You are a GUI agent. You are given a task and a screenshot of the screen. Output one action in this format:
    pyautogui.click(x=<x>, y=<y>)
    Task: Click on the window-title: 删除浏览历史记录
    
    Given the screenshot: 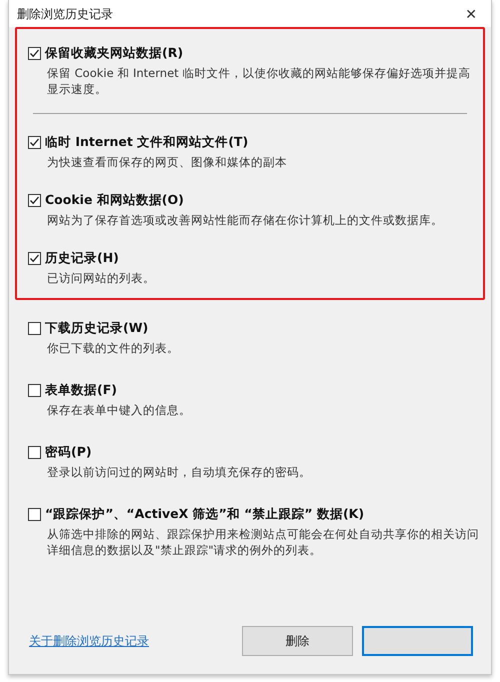 What is the action you would take?
    pyautogui.click(x=65, y=14)
    